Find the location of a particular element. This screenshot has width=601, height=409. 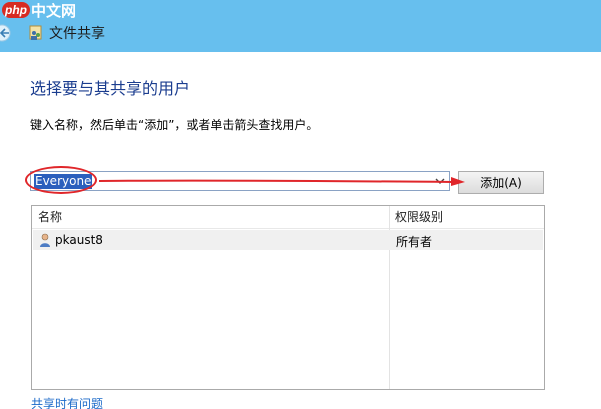

watermark-text: 中文网 is located at coordinates (54, 10).